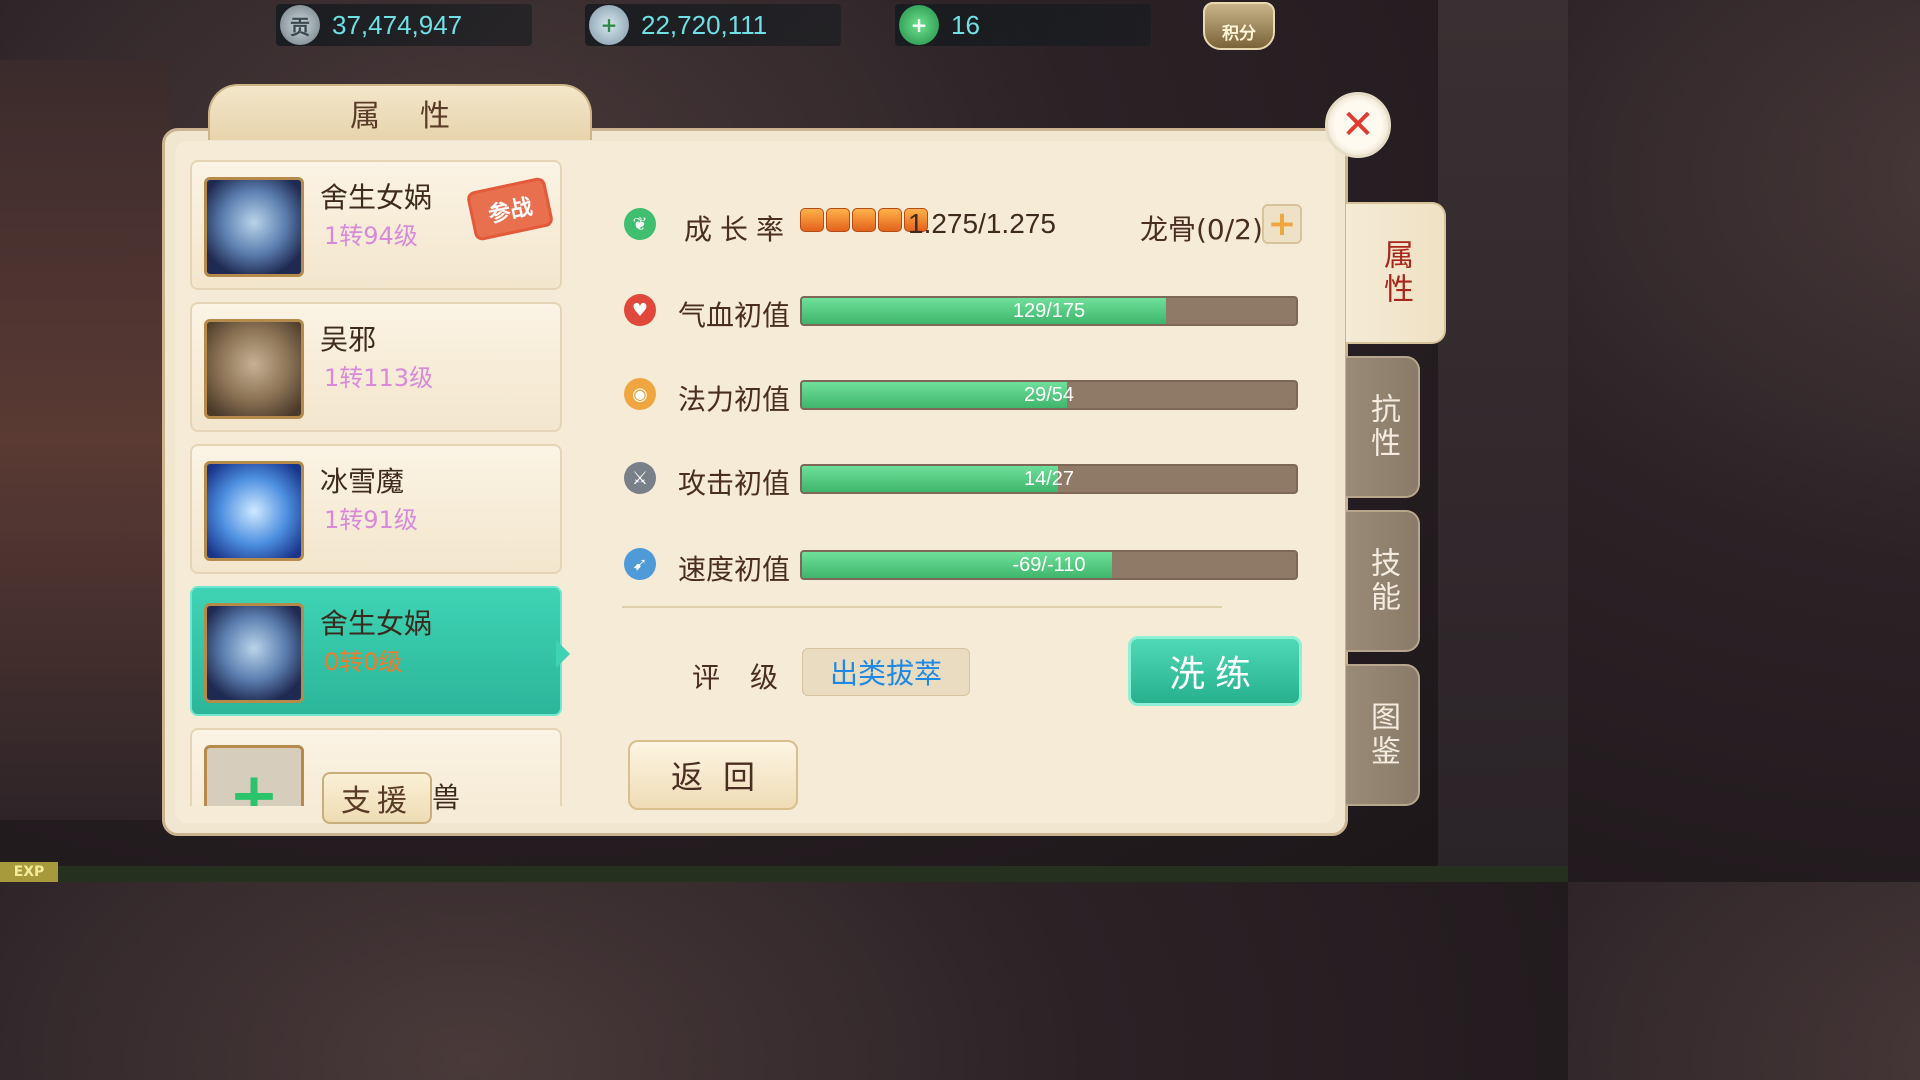 The width and height of the screenshot is (1920, 1080). I want to click on panel-title-tab: 属性, so click(400, 112).